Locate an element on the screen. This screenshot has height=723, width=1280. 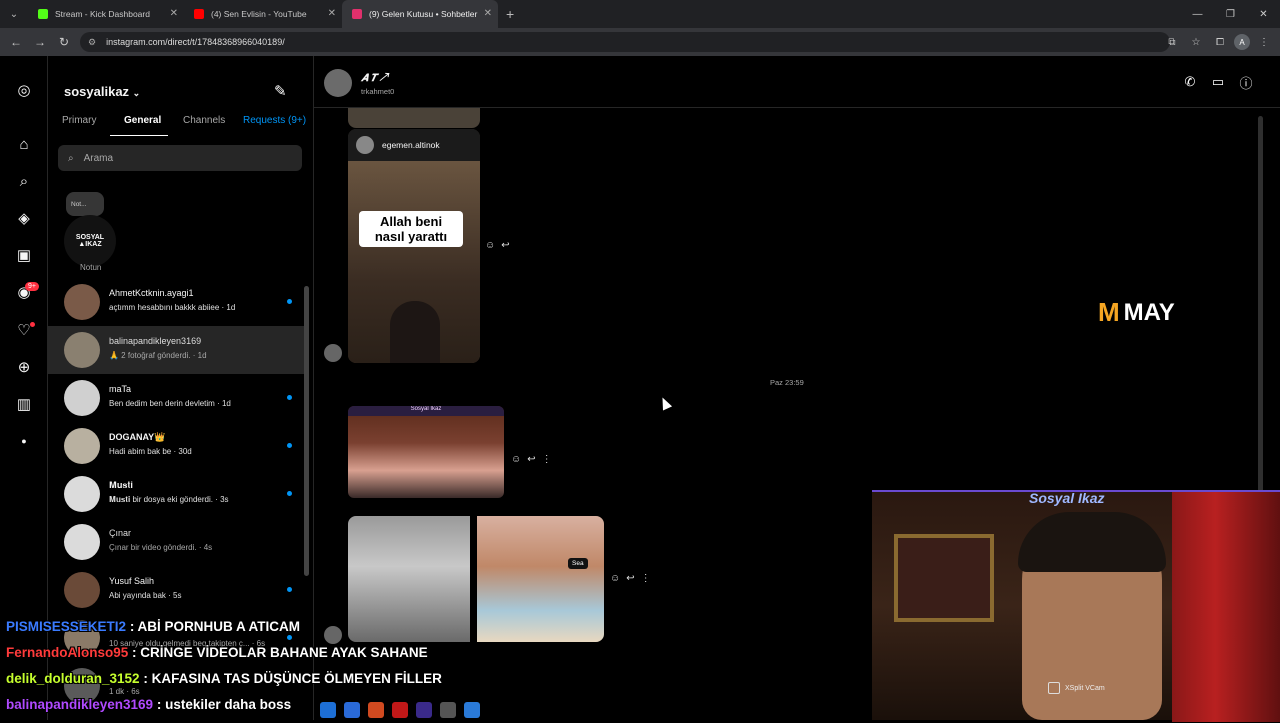
restore-icon: ❐ is located at coordinates (1230, 14).